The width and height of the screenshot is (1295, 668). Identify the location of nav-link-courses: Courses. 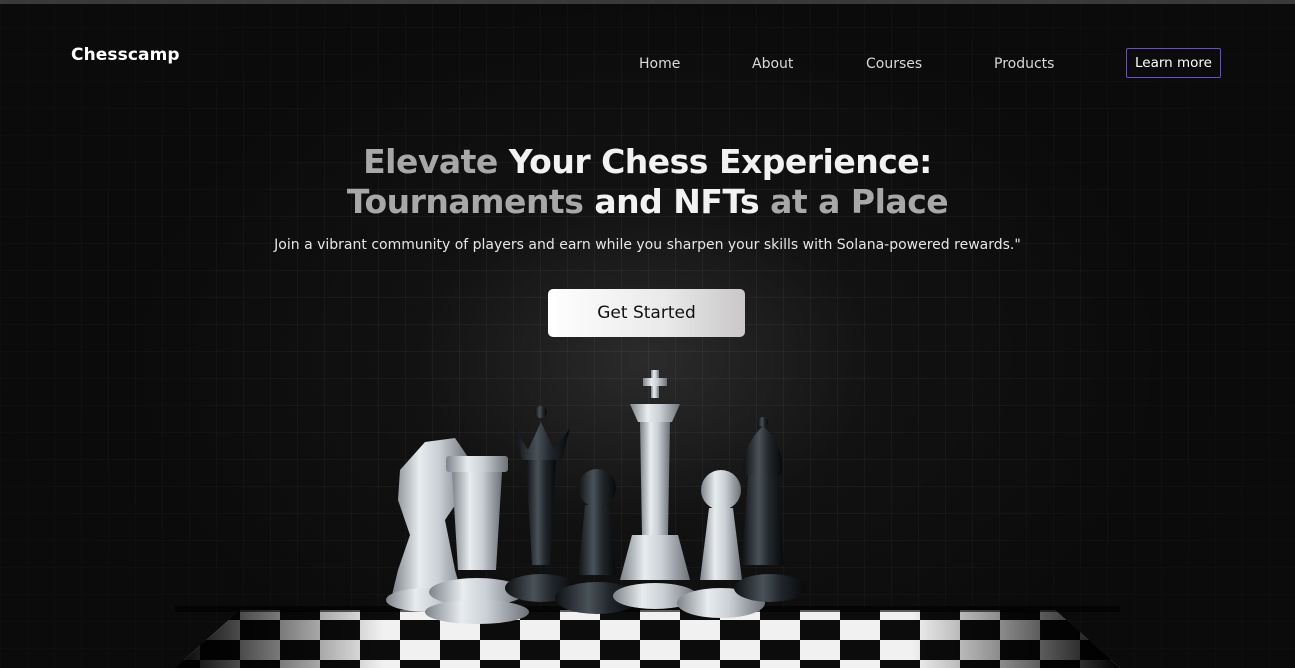
(894, 64).